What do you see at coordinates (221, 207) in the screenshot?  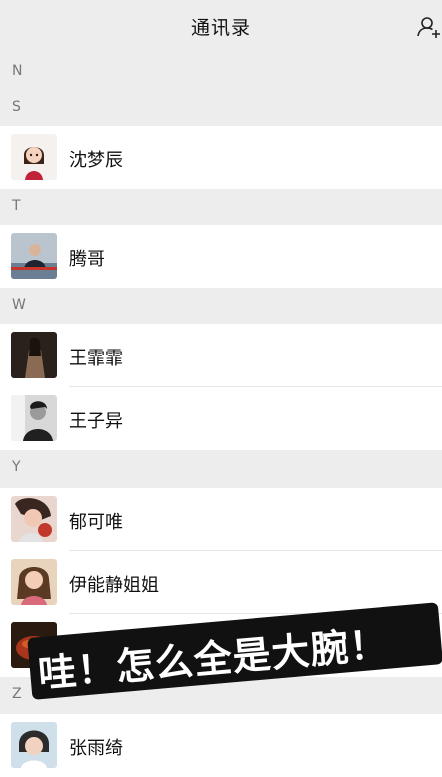 I see `section-header-t: T` at bounding box center [221, 207].